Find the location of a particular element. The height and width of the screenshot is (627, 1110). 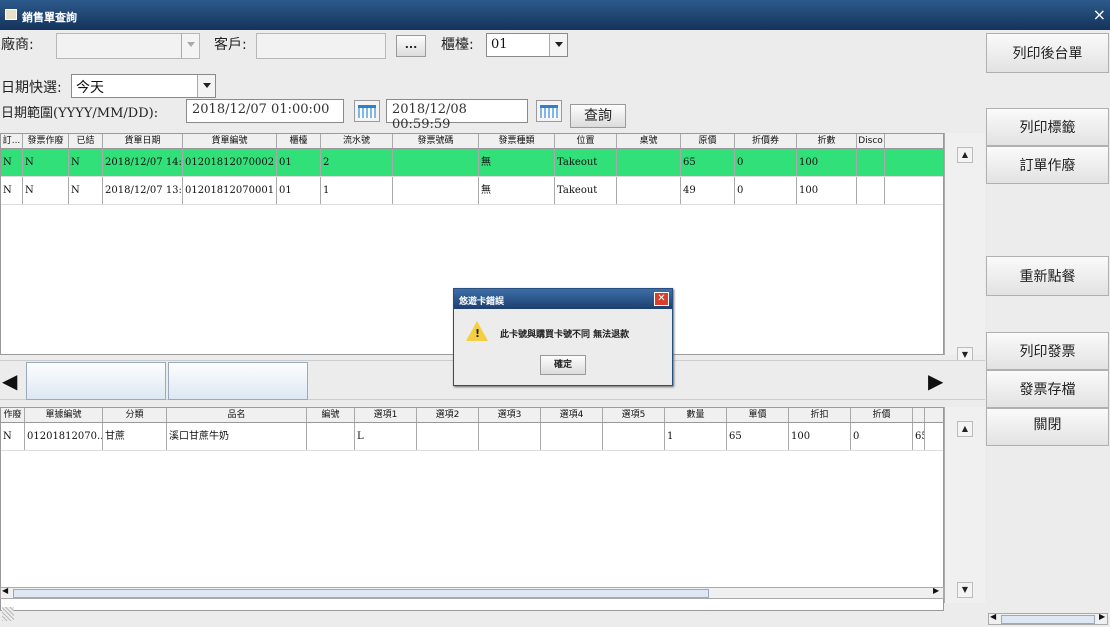

counter-value: 01 is located at coordinates (499, 44).